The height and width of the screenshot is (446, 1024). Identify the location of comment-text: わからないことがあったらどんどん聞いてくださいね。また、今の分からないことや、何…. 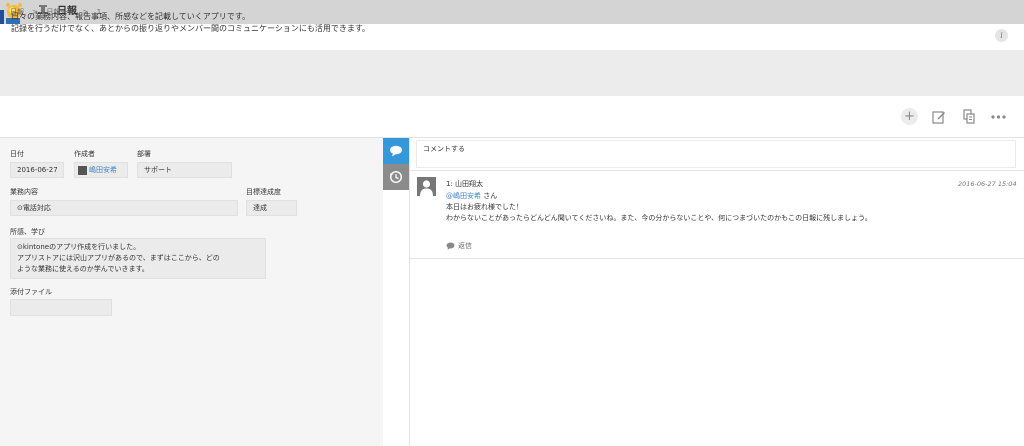
(659, 218).